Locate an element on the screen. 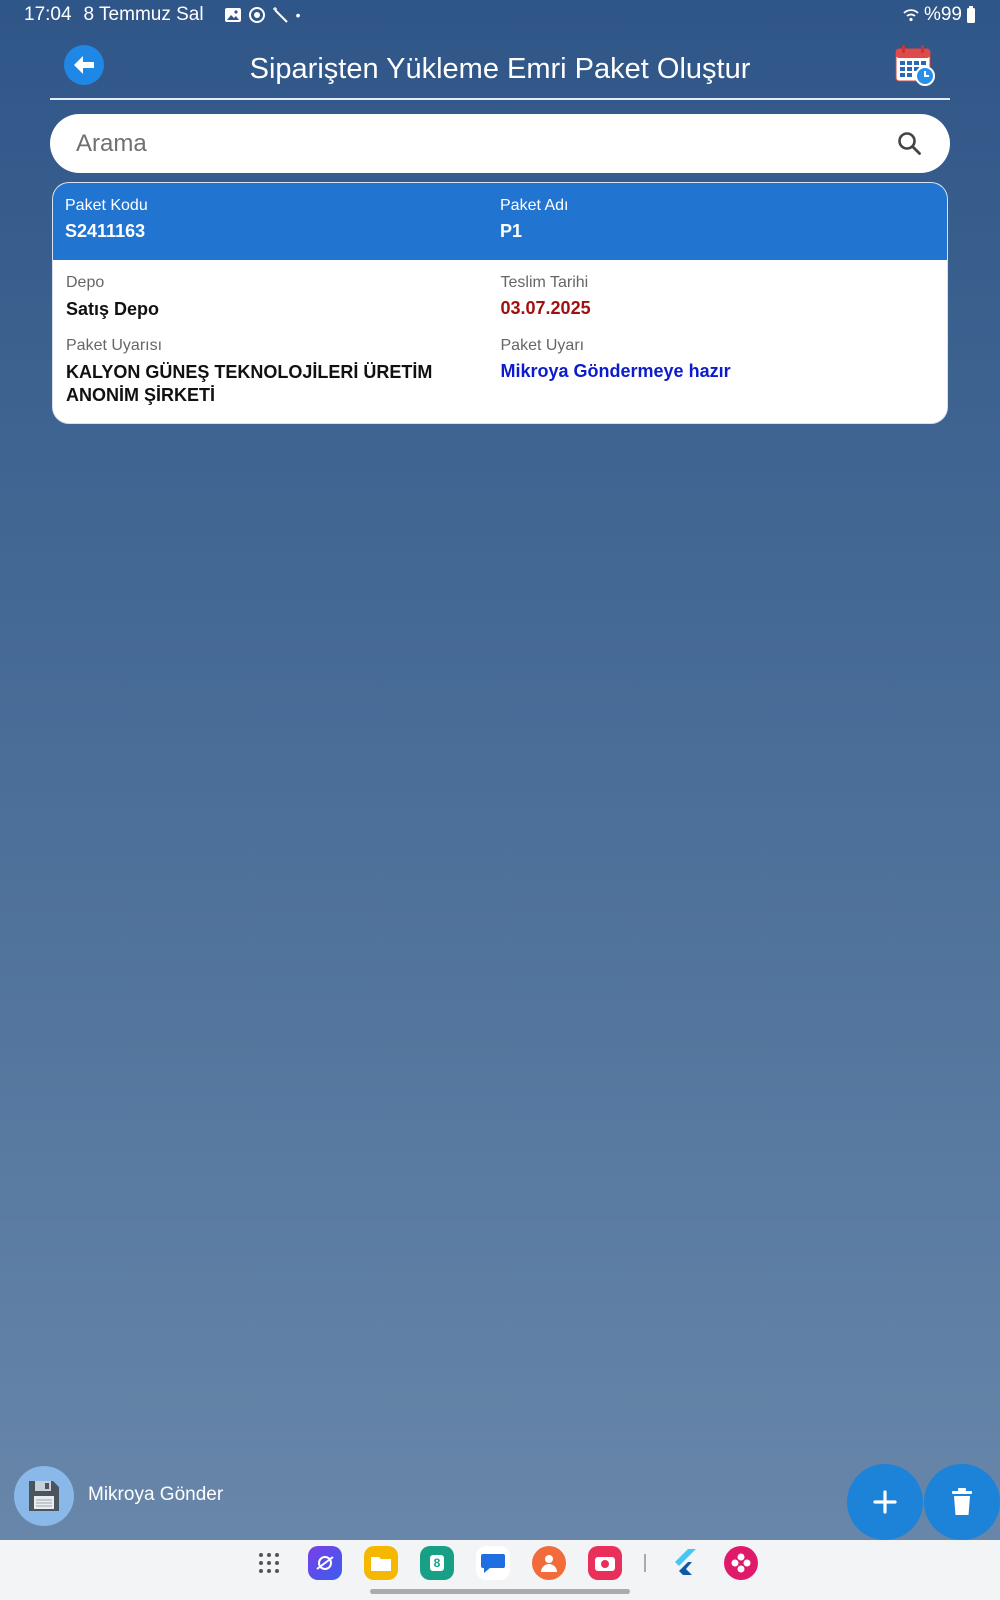  add-button is located at coordinates (885, 1502).